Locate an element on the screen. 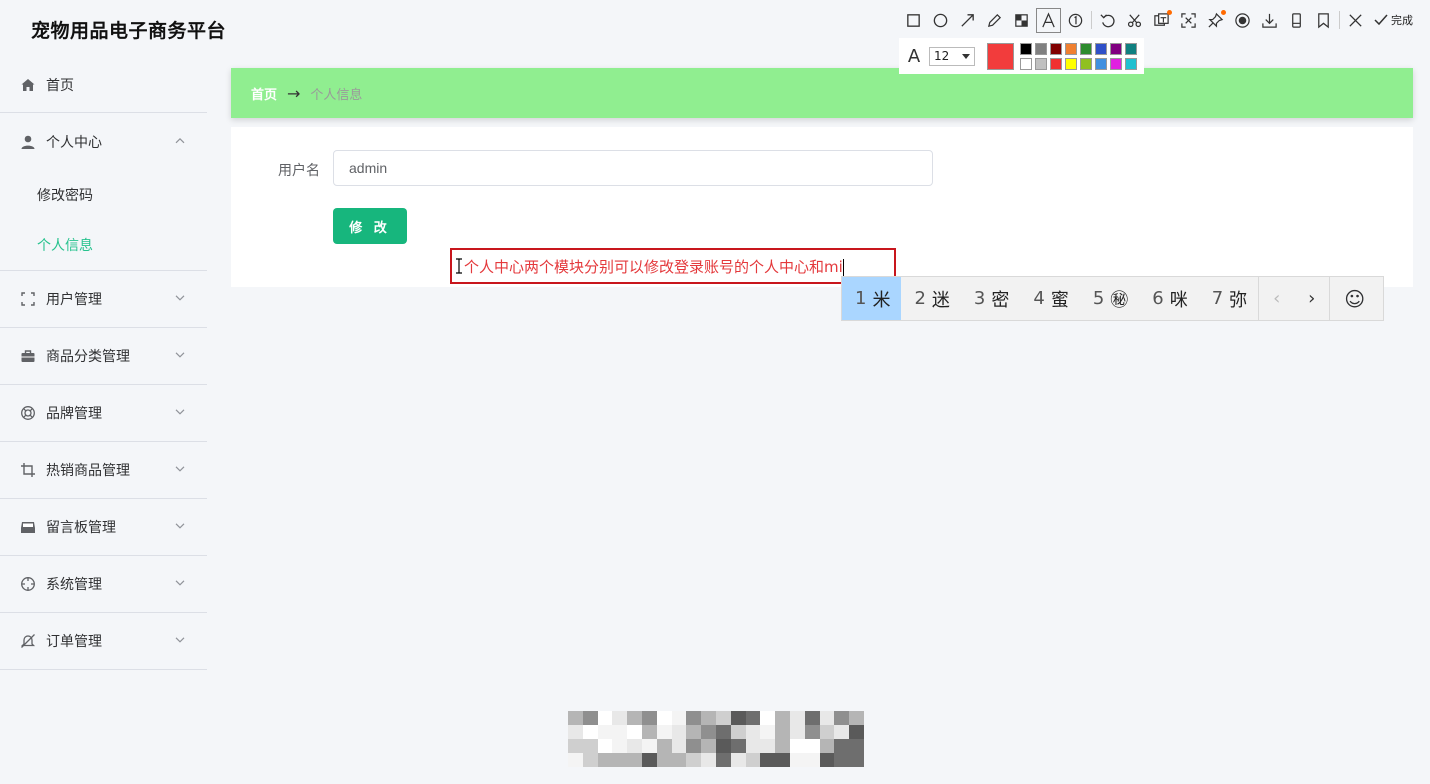 The image size is (1430, 784). record-icon is located at coordinates (1242, 20).